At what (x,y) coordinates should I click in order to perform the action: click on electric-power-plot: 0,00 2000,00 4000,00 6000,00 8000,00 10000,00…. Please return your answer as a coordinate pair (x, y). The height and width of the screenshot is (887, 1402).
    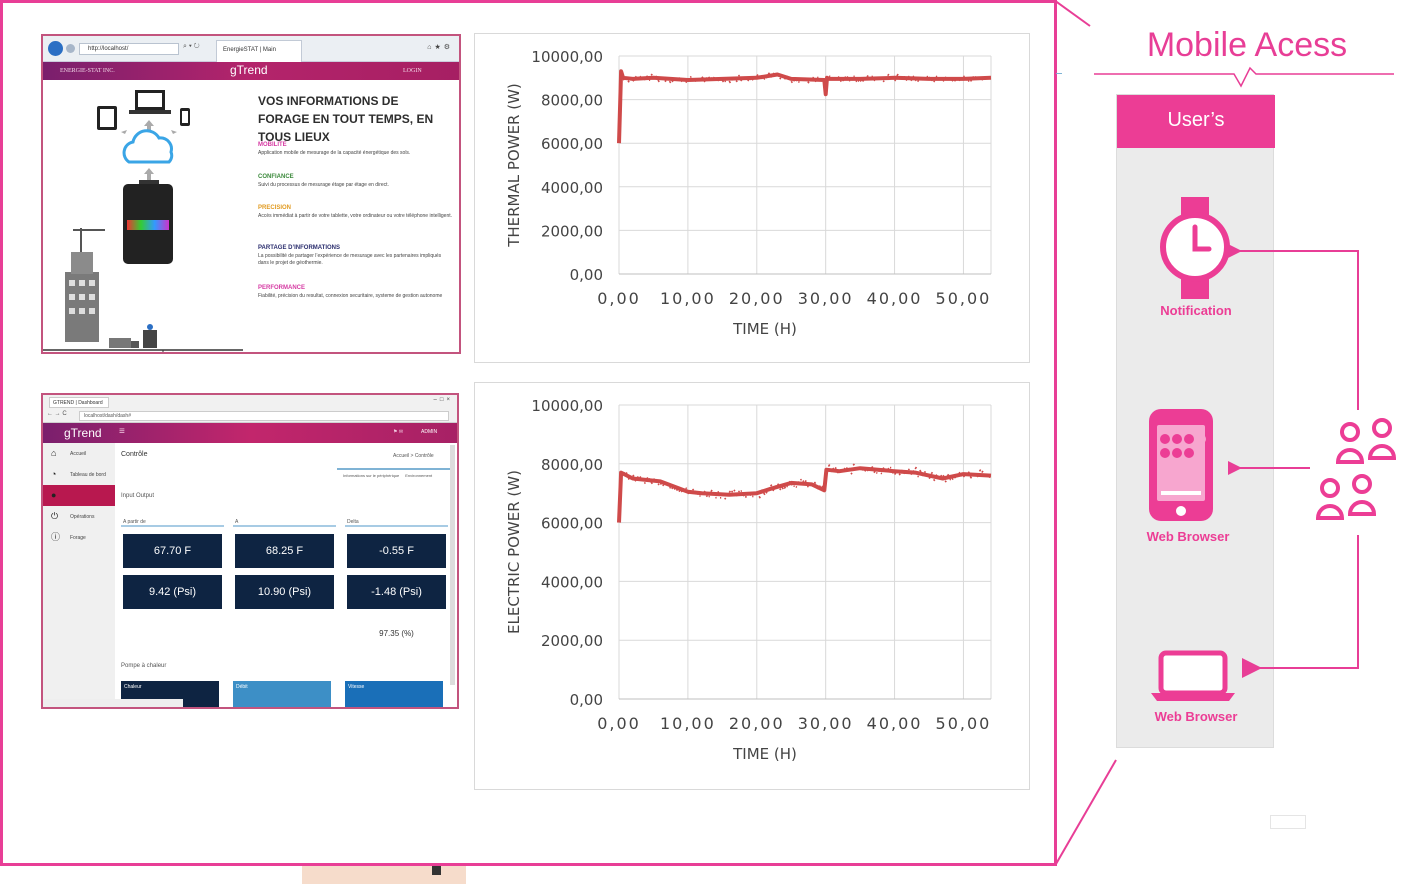
    Looking at the image, I should click on (748, 580).